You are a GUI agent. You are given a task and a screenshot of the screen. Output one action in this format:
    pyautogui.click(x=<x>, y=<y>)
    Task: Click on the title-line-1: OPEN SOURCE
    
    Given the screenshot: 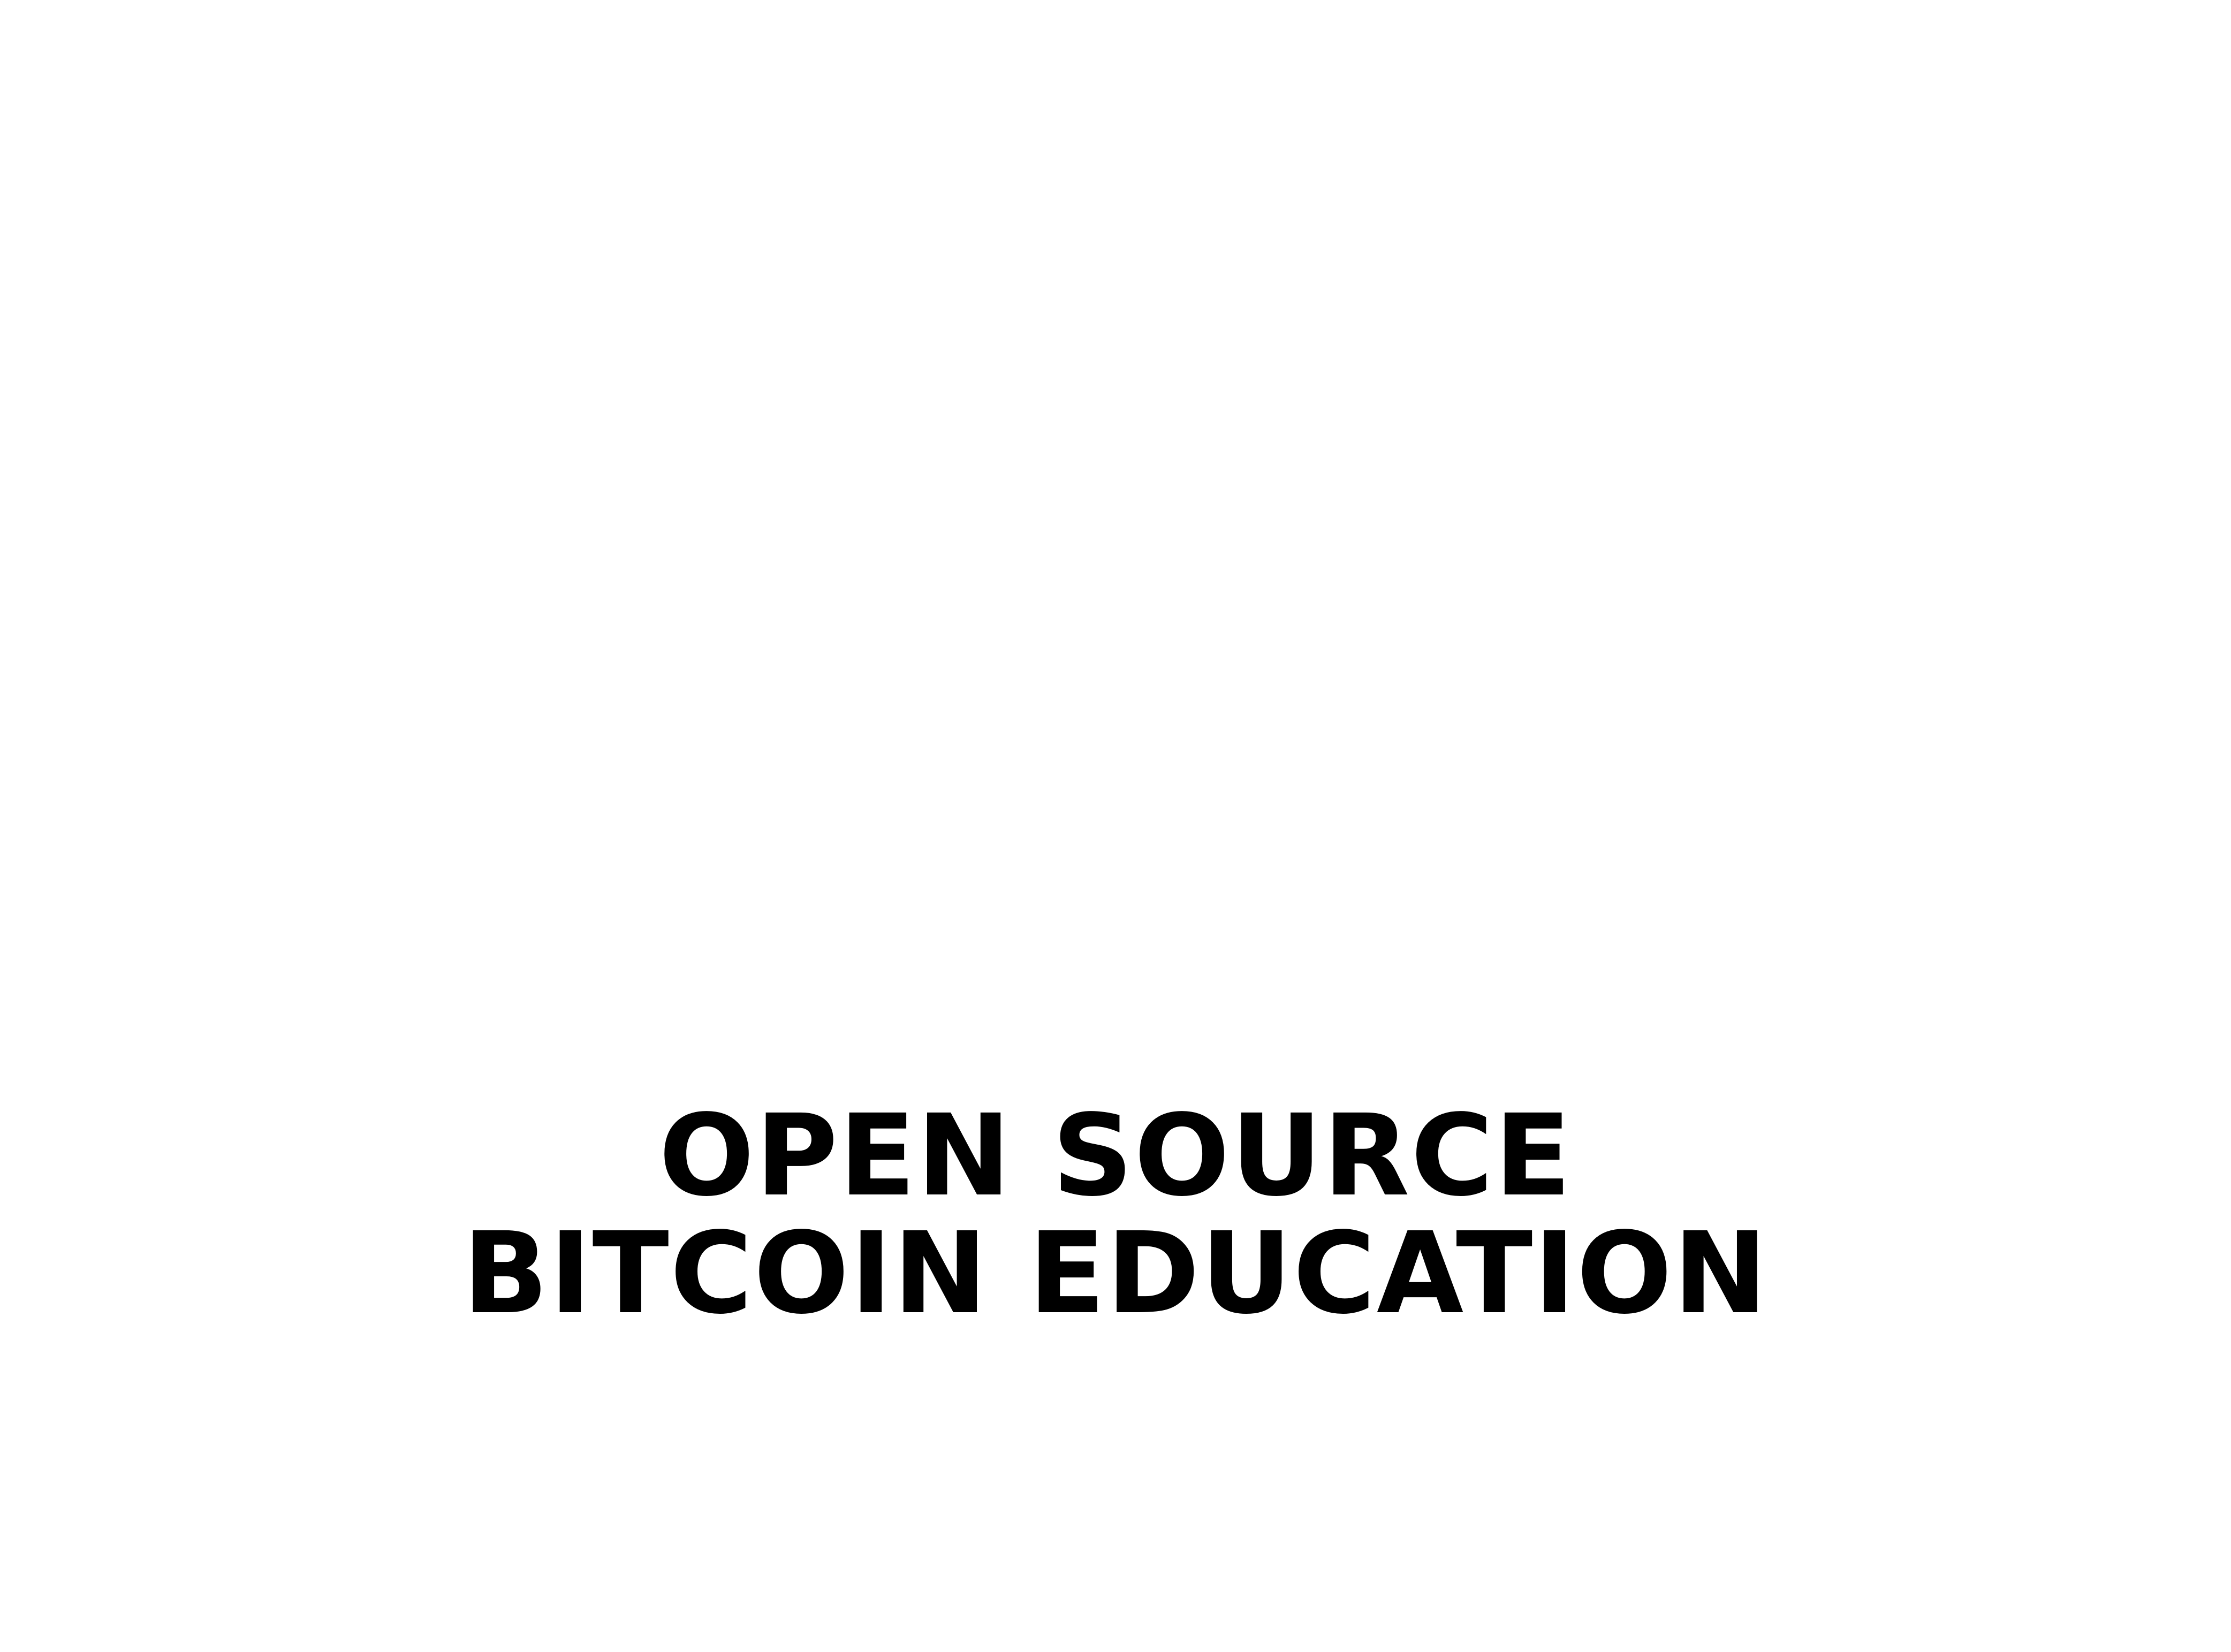 What is the action you would take?
    pyautogui.click(x=1115, y=1155)
    